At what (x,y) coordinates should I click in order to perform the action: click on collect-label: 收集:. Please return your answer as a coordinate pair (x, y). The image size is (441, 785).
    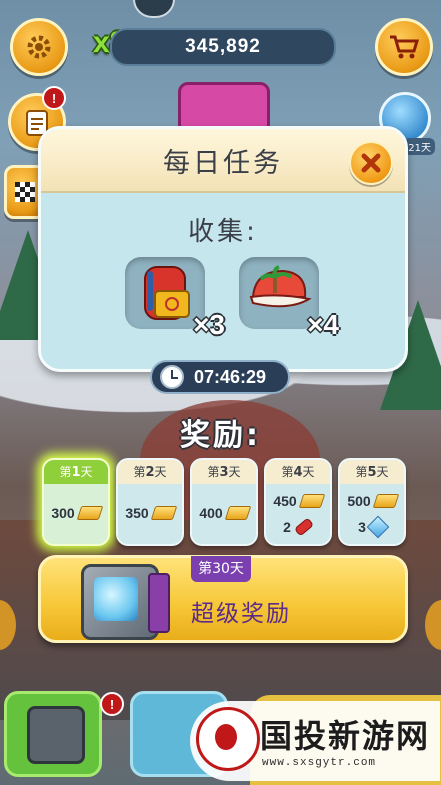
    Looking at the image, I should click on (223, 232).